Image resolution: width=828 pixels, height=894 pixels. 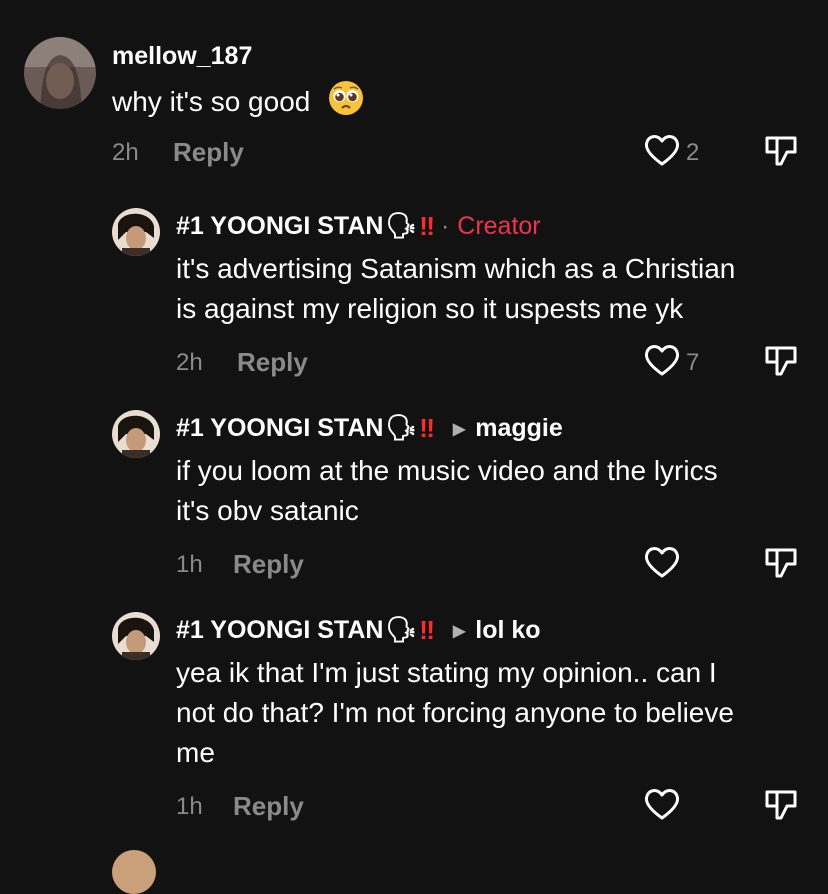 What do you see at coordinates (195, 752) in the screenshot?
I see `comment-text-line: me` at bounding box center [195, 752].